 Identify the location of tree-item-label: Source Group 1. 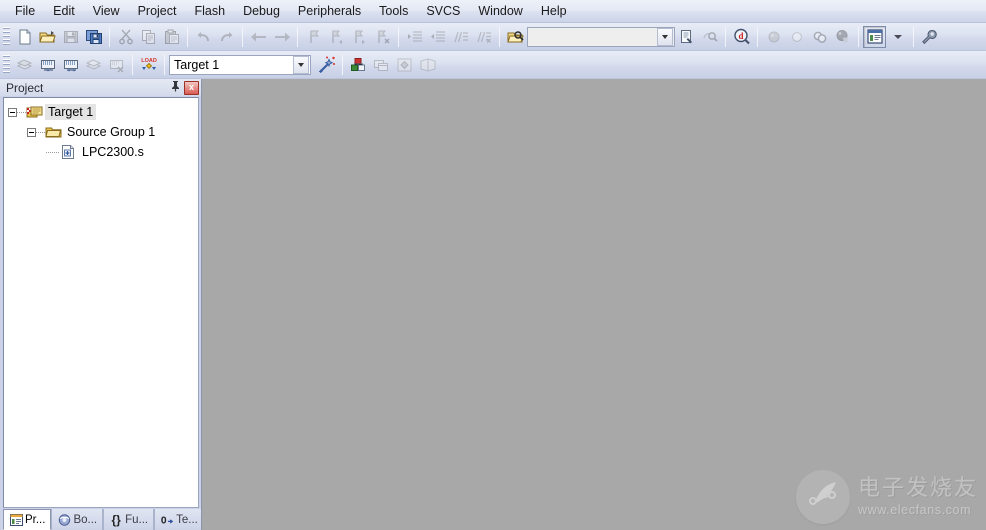
(111, 132).